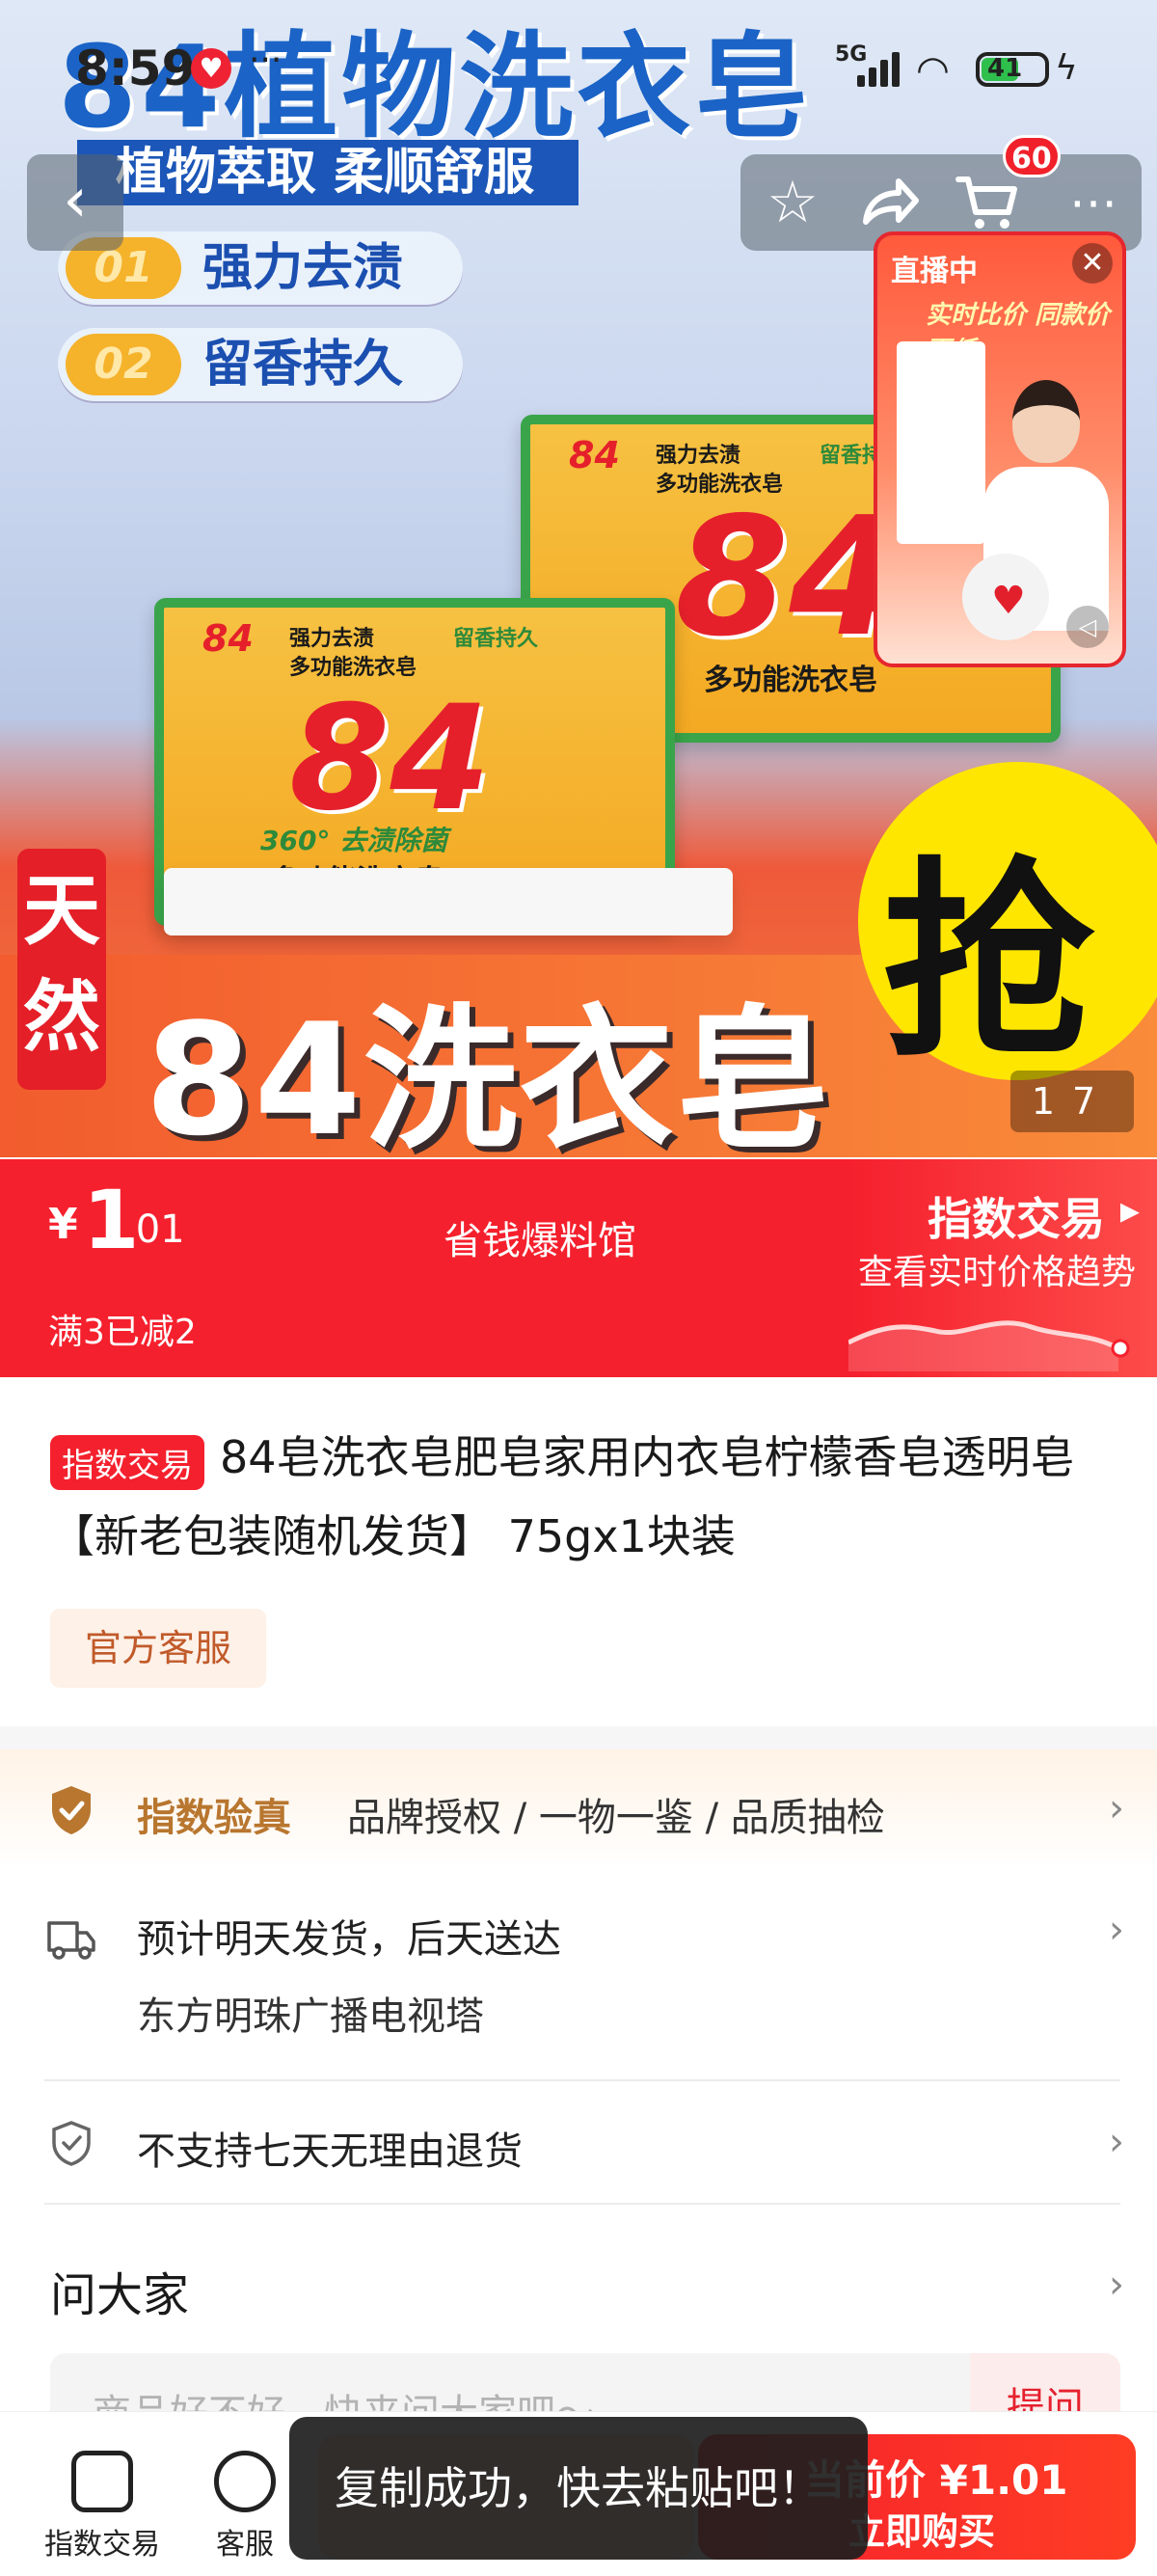 The height and width of the screenshot is (2576, 1157). Describe the element at coordinates (996, 1272) in the screenshot. I see `price-trend-label: 查看实时价格趋势` at that location.